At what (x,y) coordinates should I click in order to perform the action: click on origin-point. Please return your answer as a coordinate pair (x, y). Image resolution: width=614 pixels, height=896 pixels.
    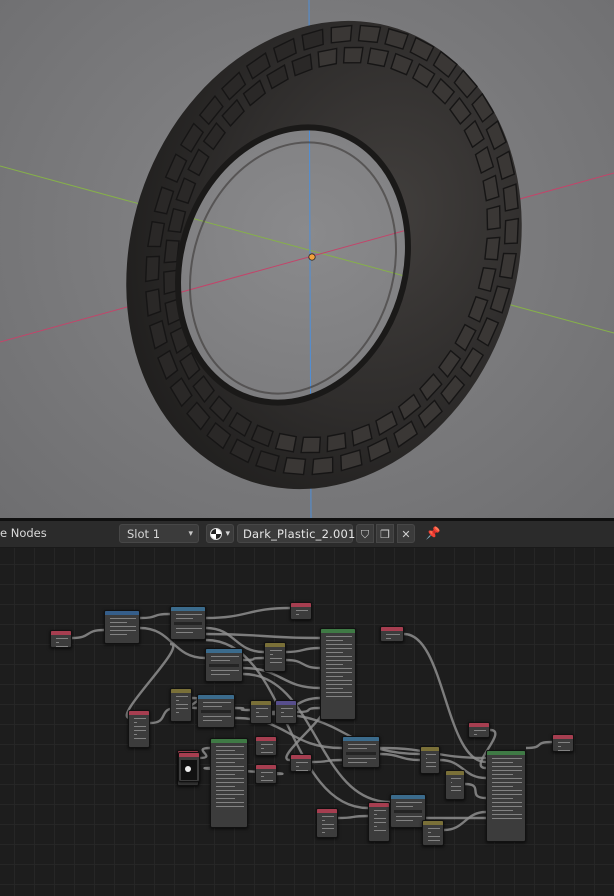
    Looking at the image, I should click on (312, 257).